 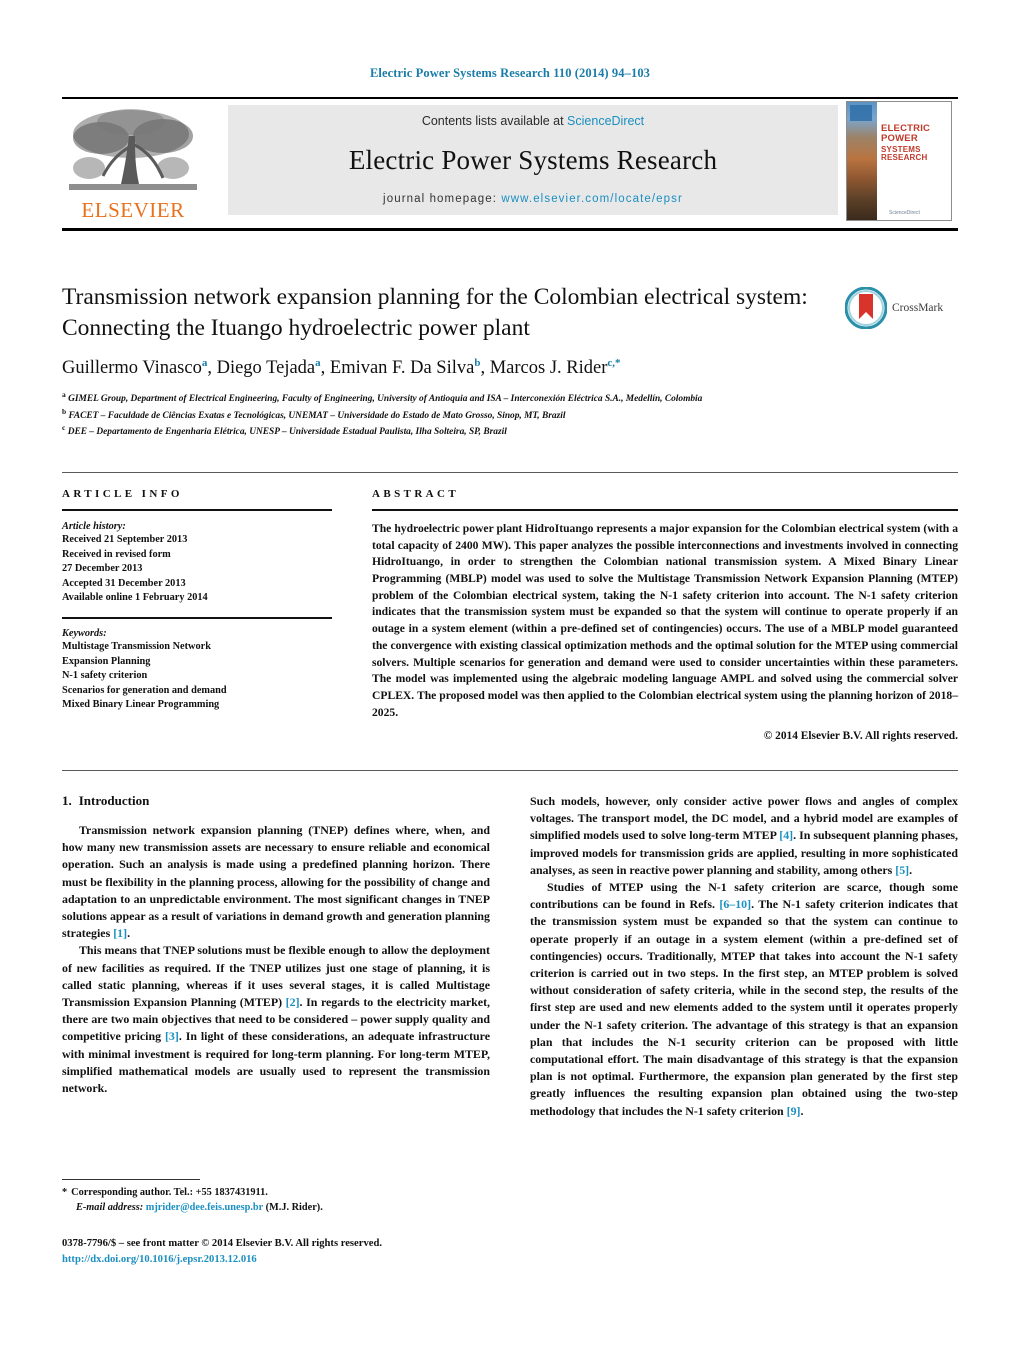 I want to click on history-line: Received in revised form, so click(x=116, y=554).